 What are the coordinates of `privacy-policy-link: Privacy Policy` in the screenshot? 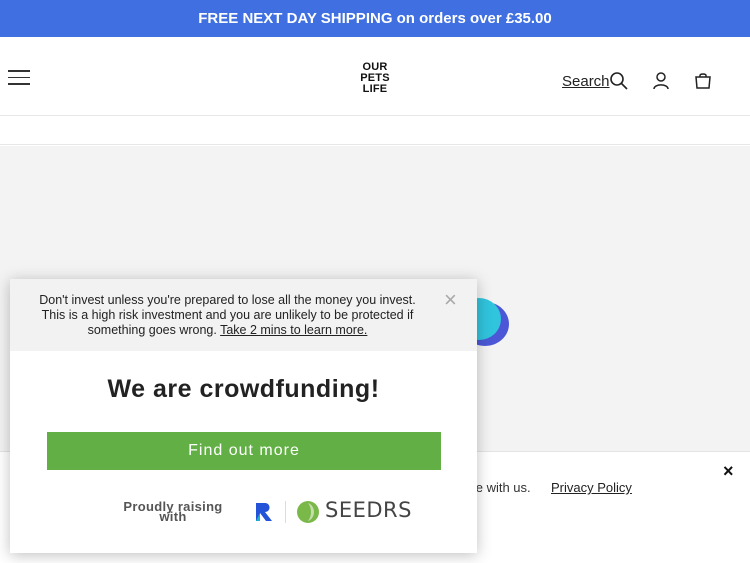 It's located at (591, 487).